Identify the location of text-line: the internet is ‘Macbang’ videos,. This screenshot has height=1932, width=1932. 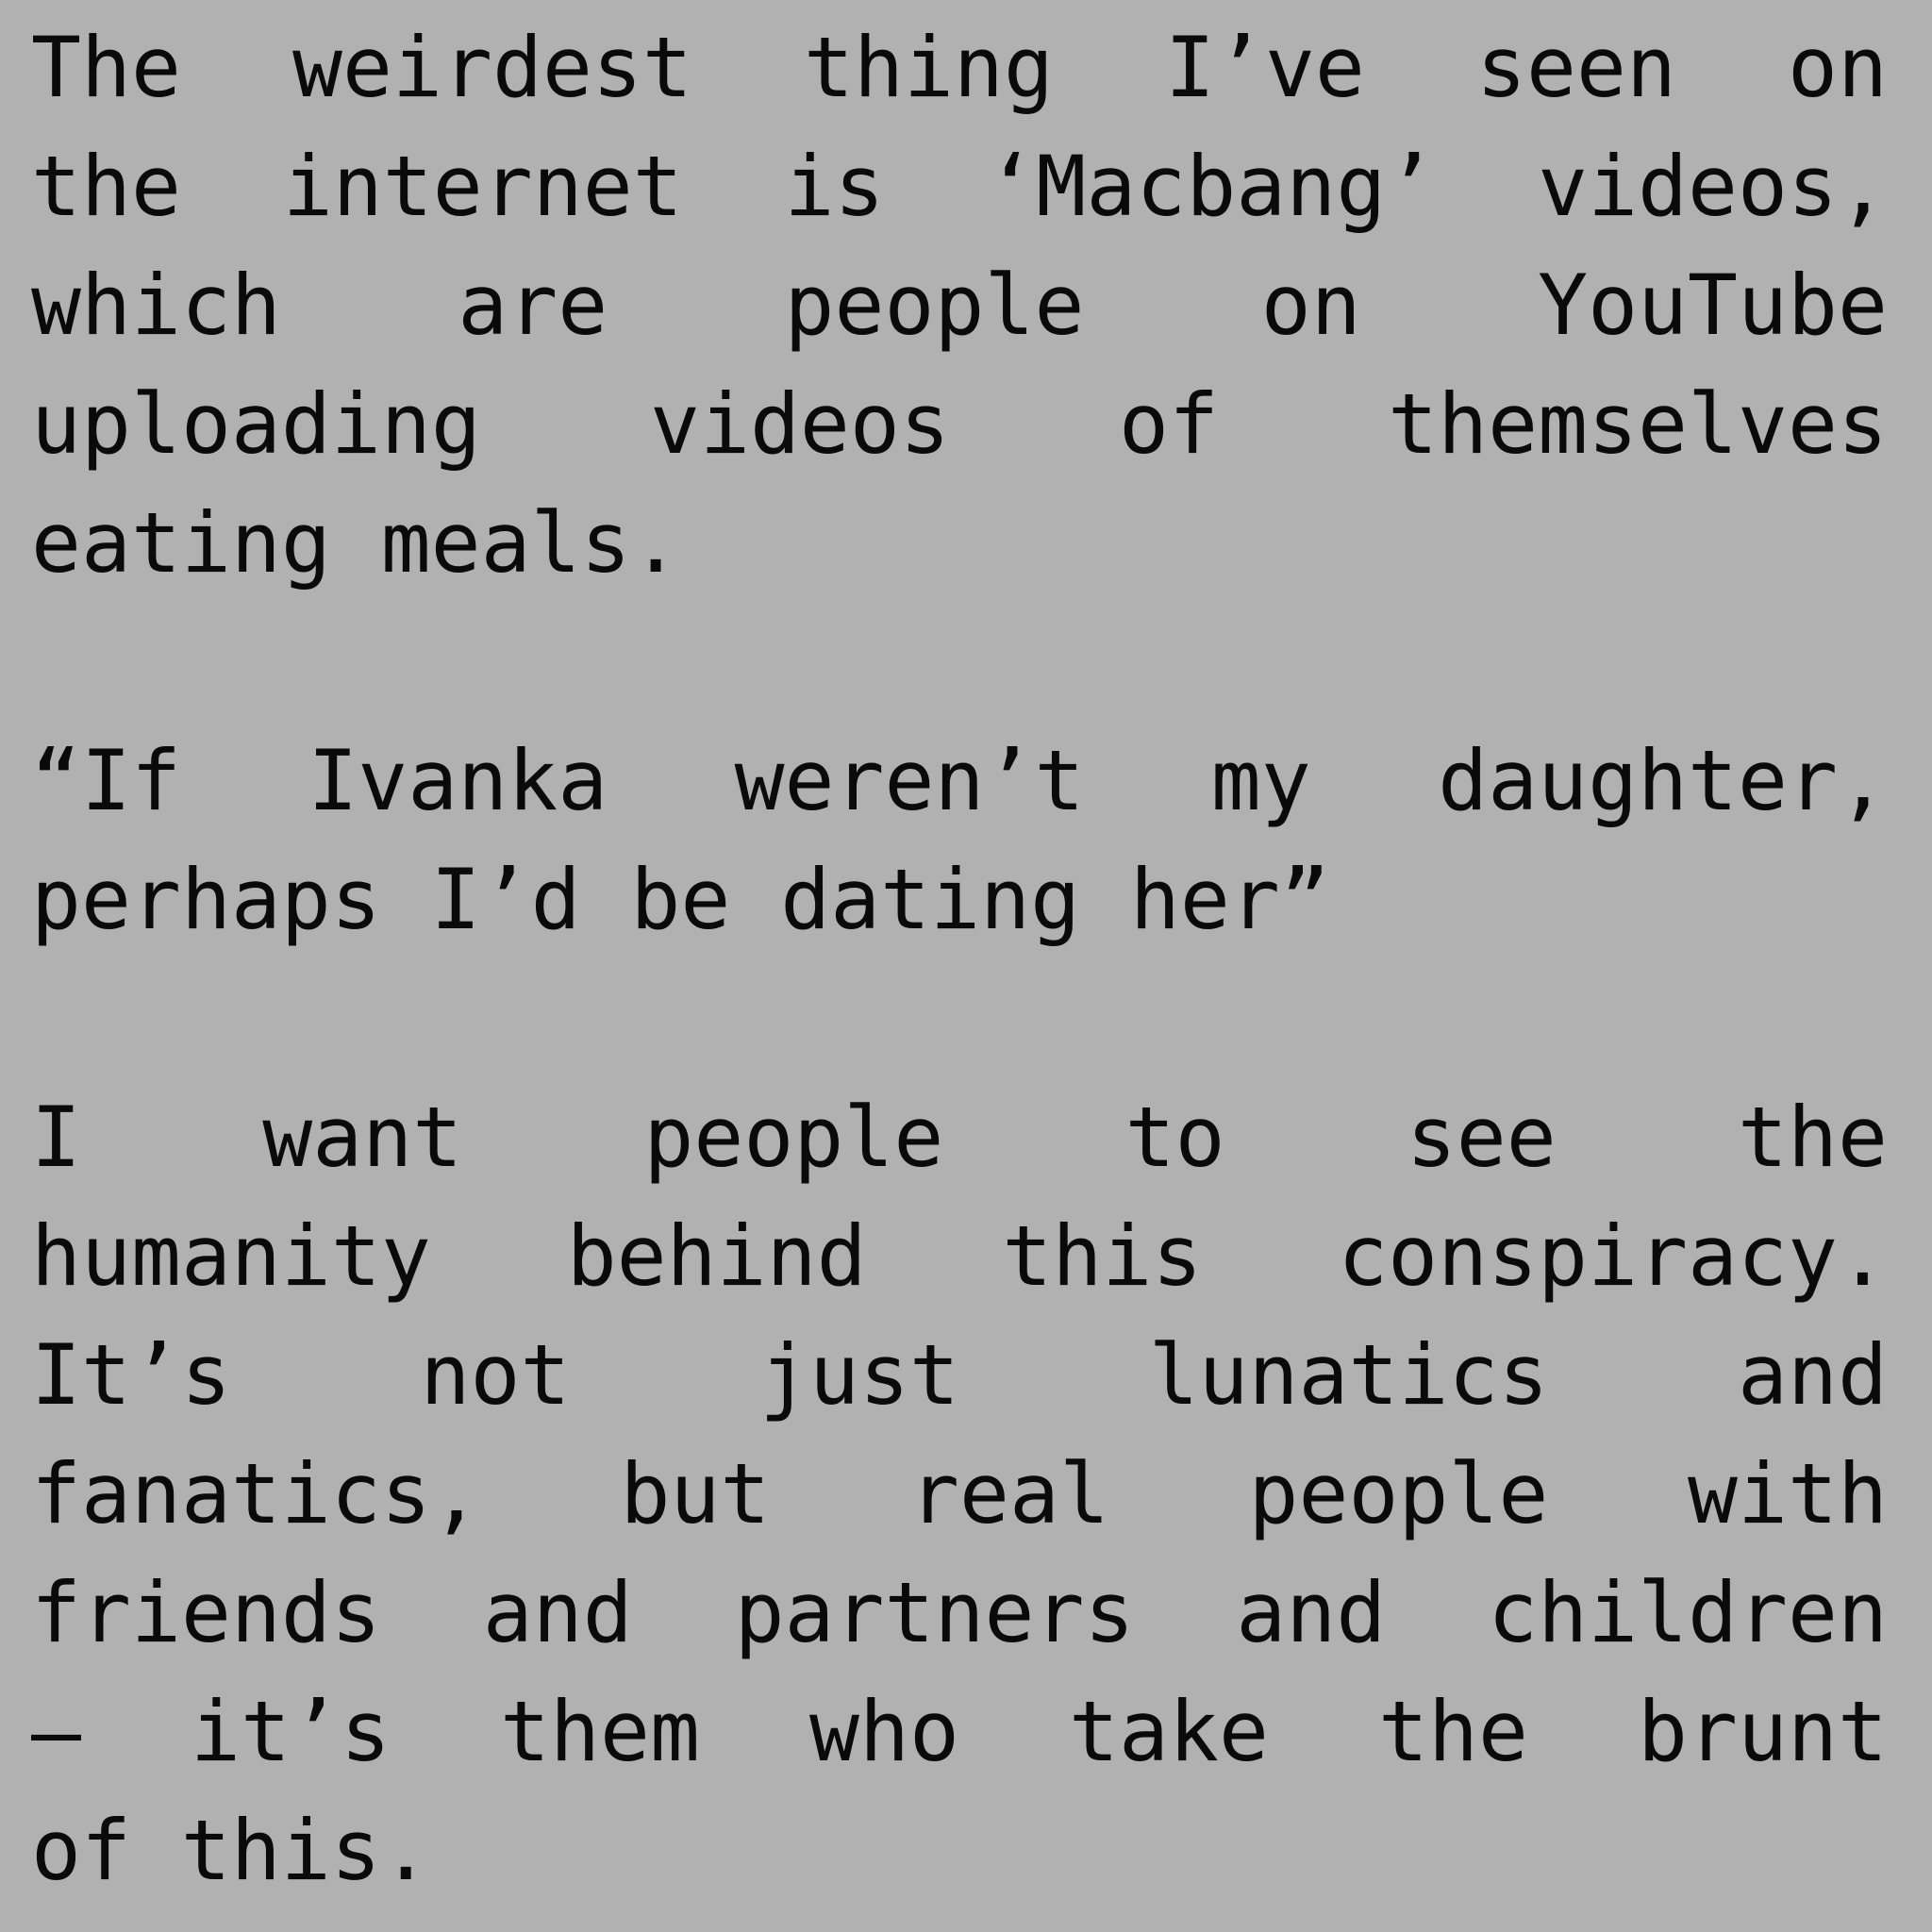
(959, 186).